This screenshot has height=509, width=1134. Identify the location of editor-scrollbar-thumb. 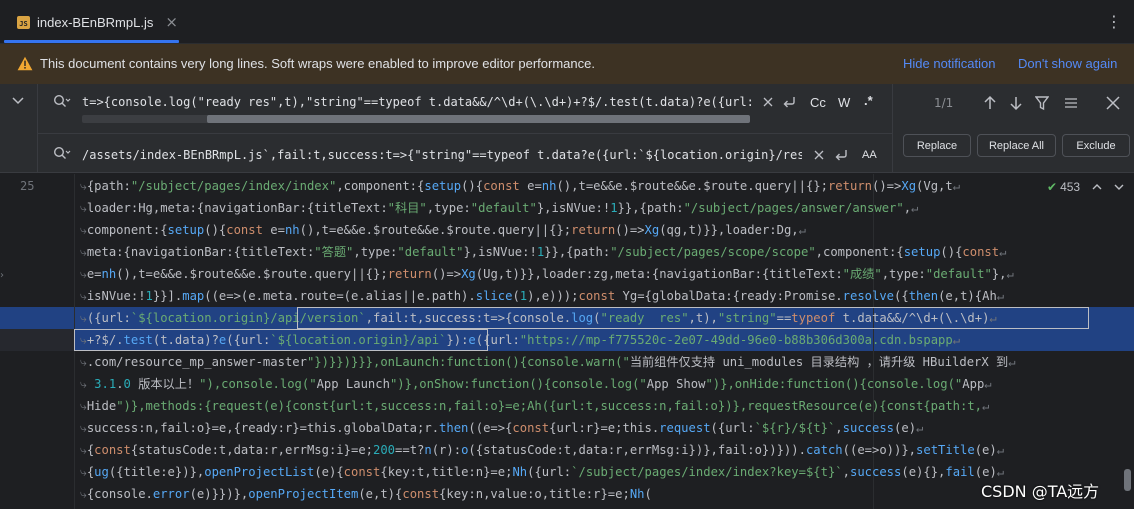
(1127, 480).